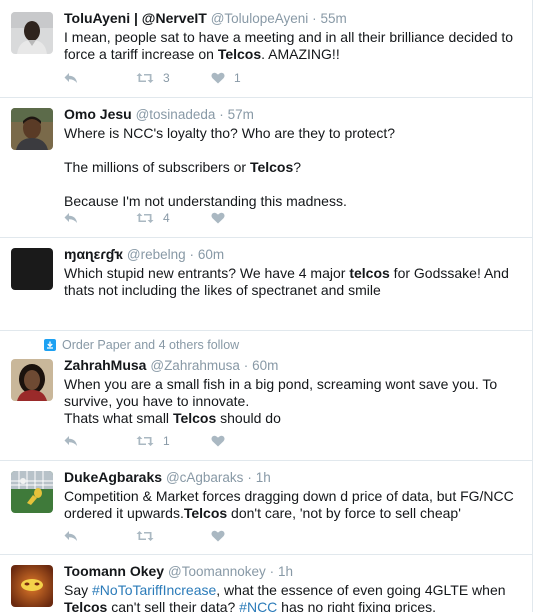 The width and height of the screenshot is (538, 612). Describe the element at coordinates (334, 18) in the screenshot. I see `timestamp: 55m` at that location.